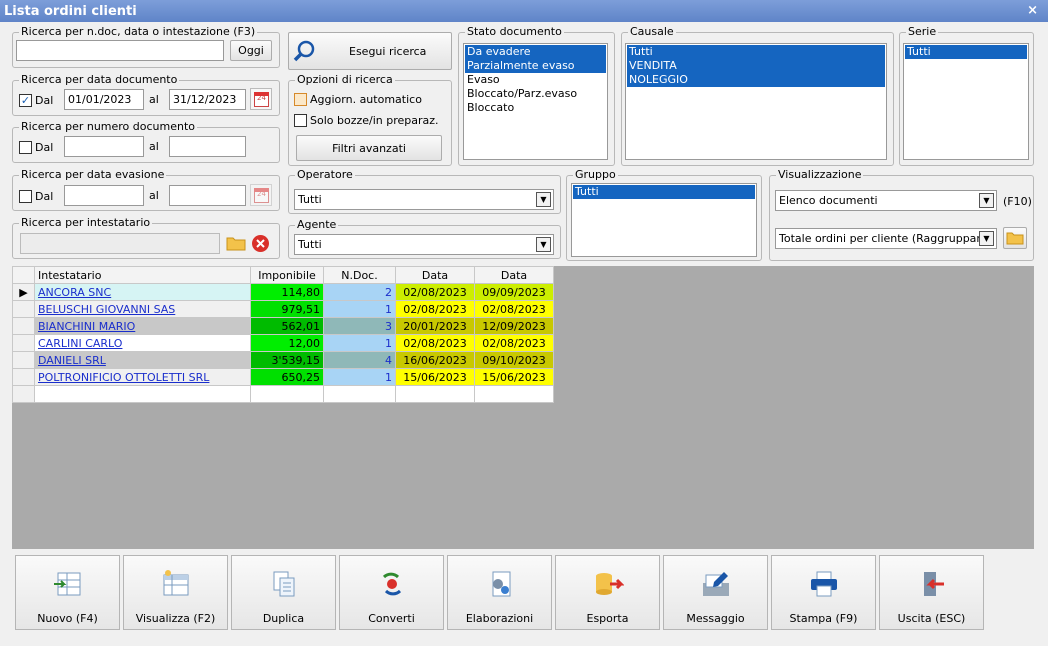  Describe the element at coordinates (104, 195) in the screenshot. I see `date-evas-from-input` at that location.